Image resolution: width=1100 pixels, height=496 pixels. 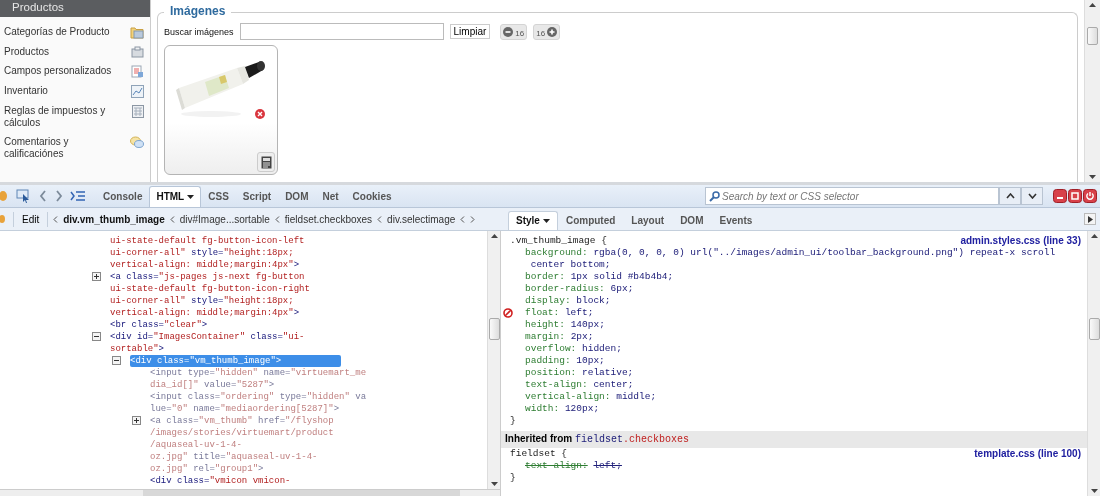 What do you see at coordinates (330, 196) in the screenshot?
I see `panel-tab: Net` at bounding box center [330, 196].